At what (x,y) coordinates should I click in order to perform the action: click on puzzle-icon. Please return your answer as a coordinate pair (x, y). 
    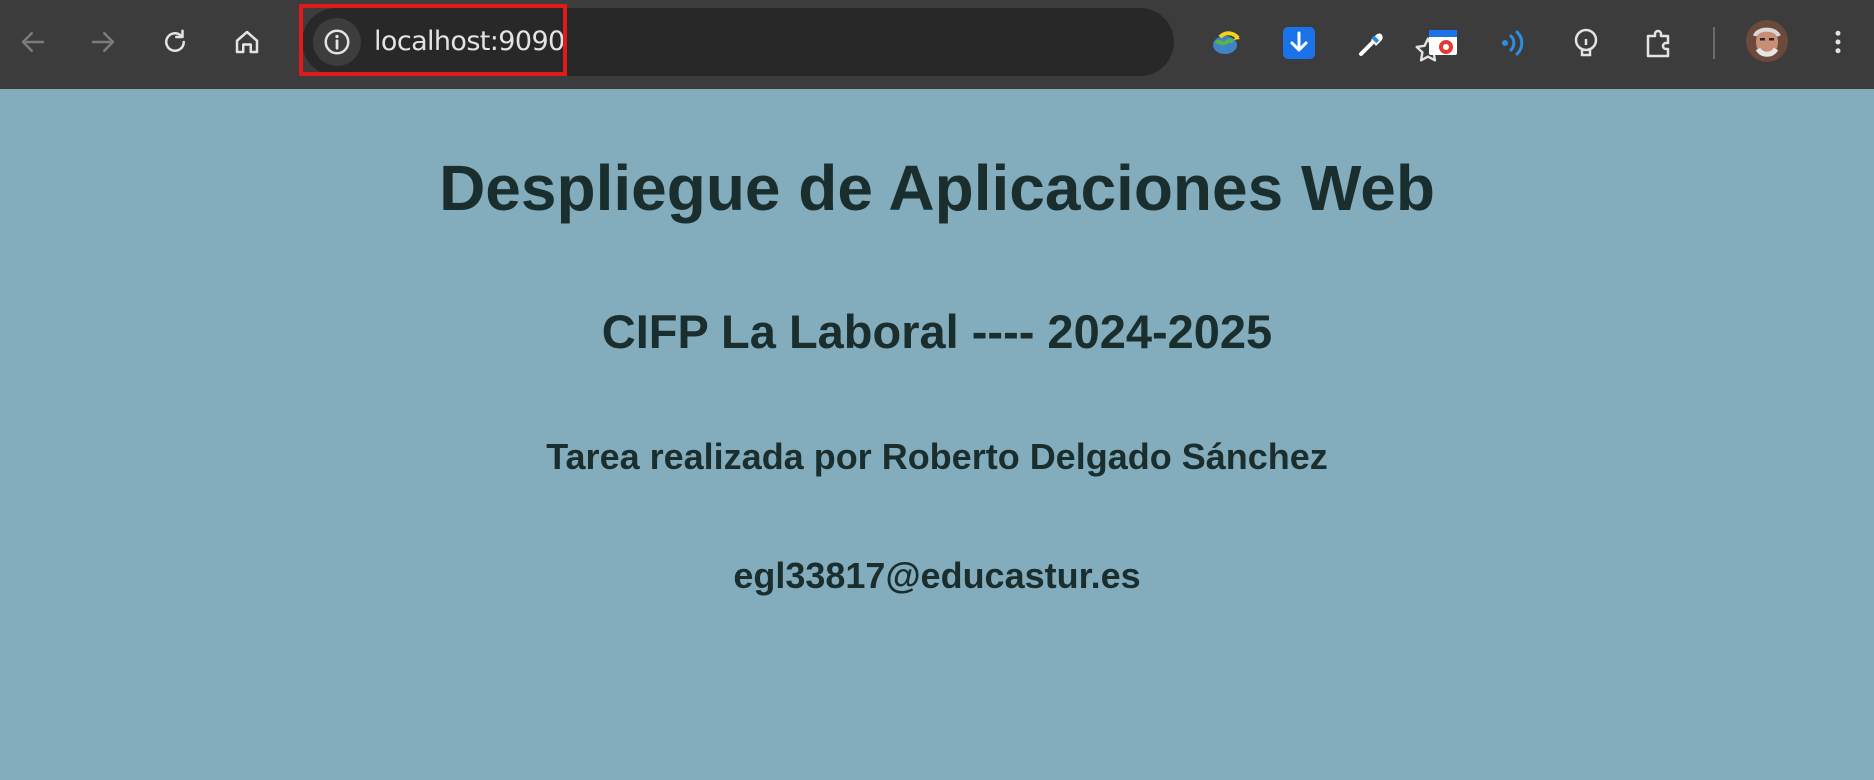
    Looking at the image, I should click on (1658, 43).